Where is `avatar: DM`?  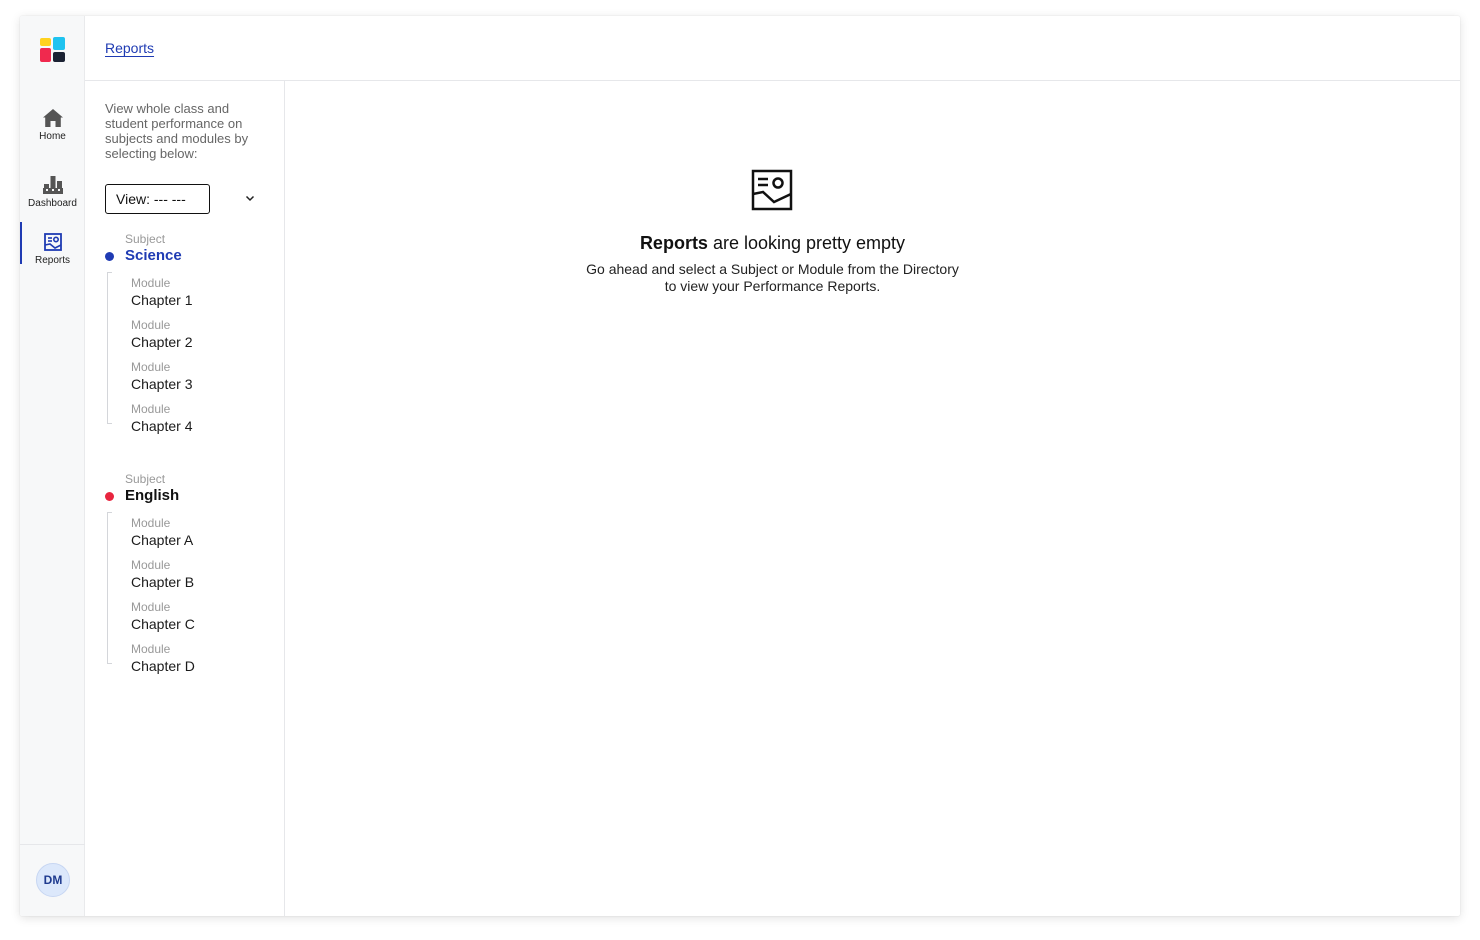
avatar: DM is located at coordinates (53, 880).